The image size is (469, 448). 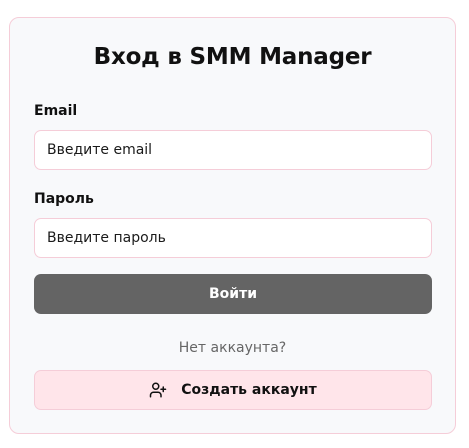 I want to click on password-field, so click(x=233, y=238).